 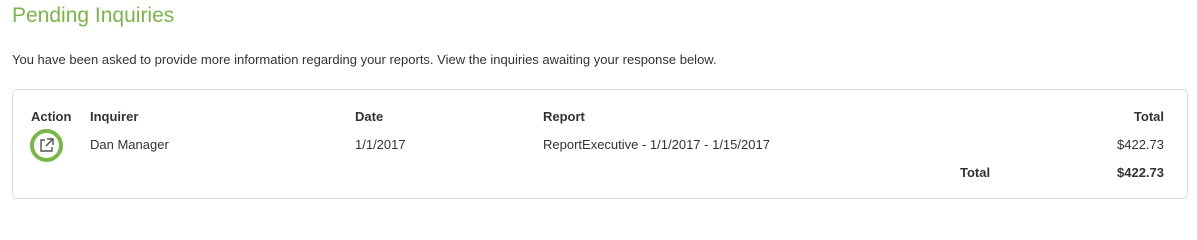 I want to click on external-link-icon, so click(x=46, y=145).